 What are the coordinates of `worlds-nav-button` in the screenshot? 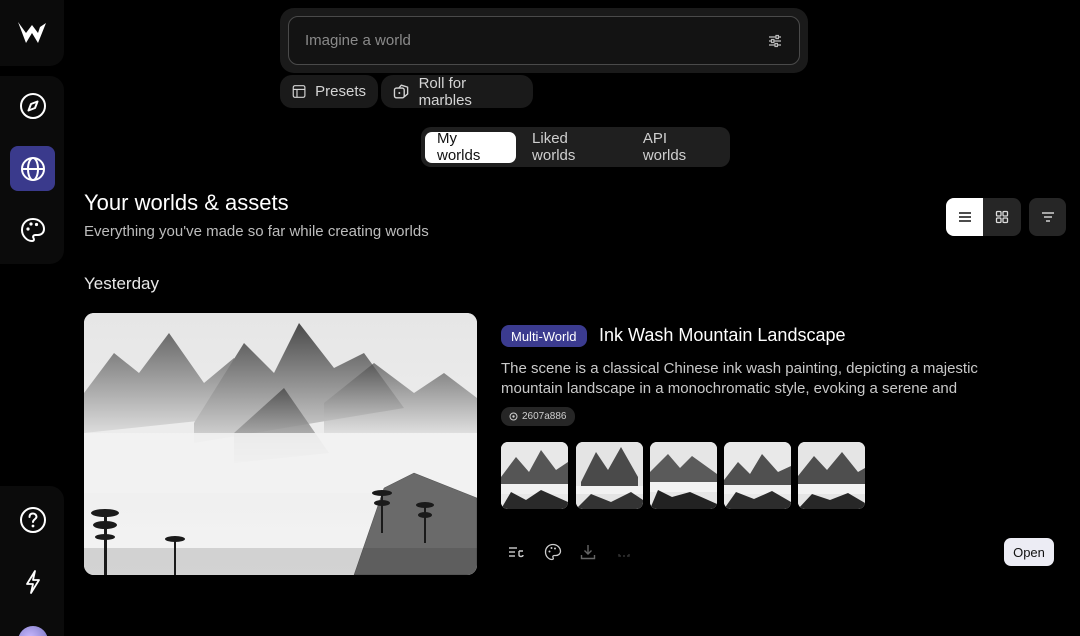 It's located at (32, 168).